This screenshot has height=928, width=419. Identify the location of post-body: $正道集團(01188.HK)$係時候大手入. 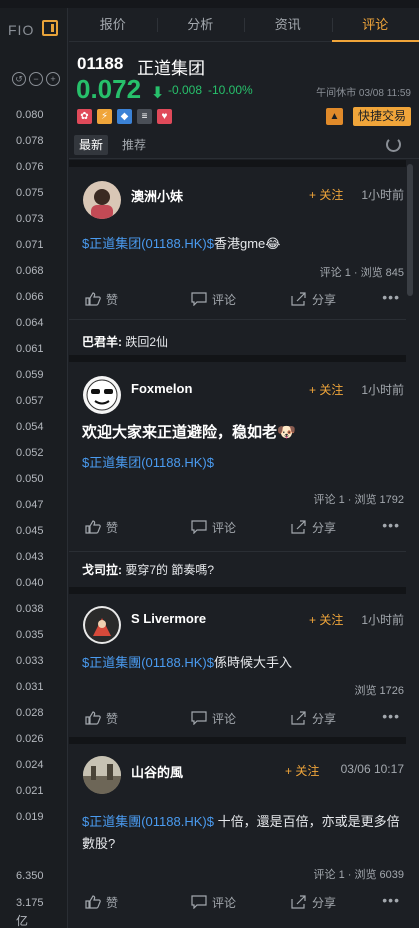
(241, 663).